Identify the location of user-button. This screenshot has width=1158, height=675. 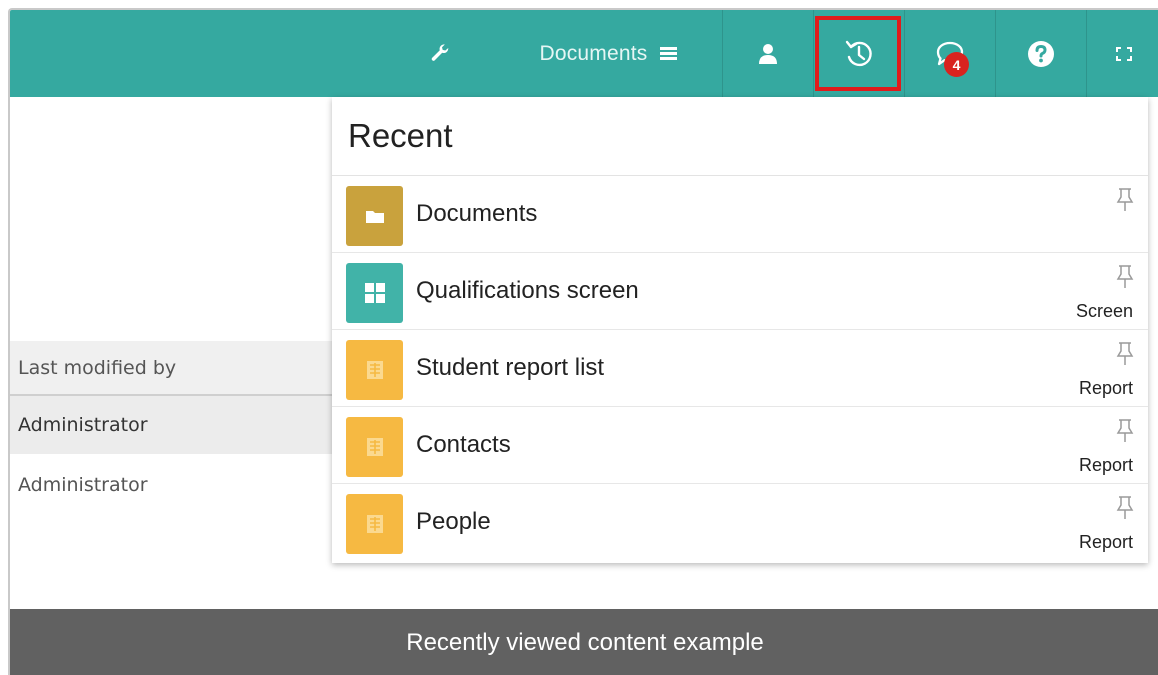
(768, 53).